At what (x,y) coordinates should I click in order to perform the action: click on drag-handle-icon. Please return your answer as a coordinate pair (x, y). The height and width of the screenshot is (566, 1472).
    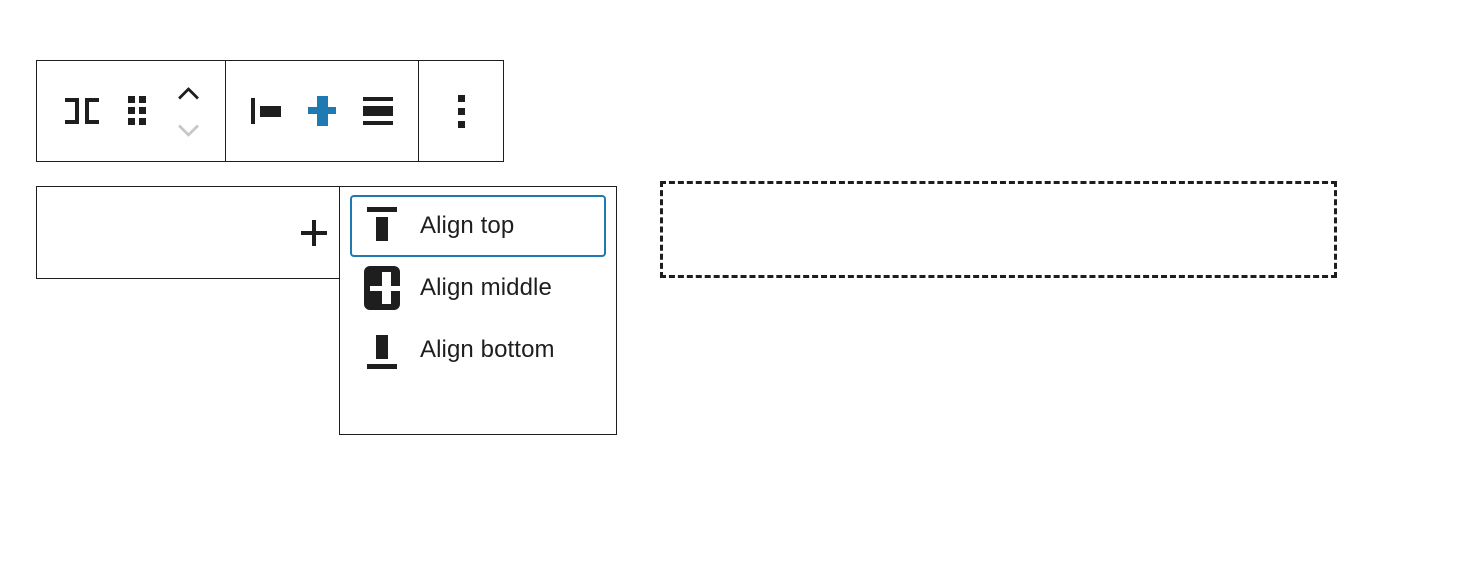
    Looking at the image, I should click on (137, 111).